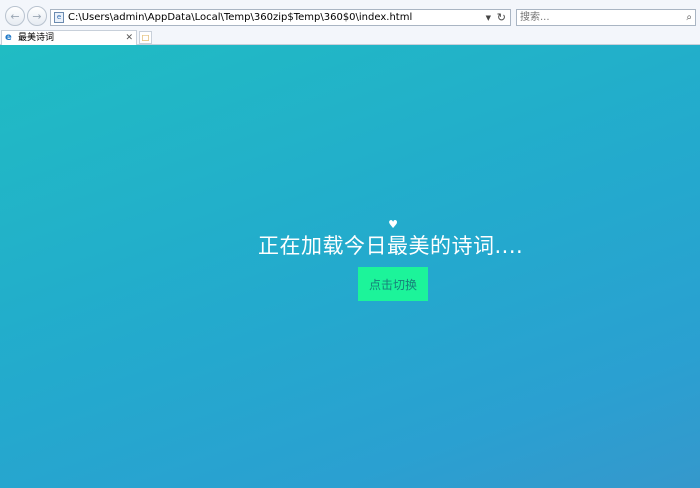 This screenshot has height=488, width=700. Describe the element at coordinates (595, 17) in the screenshot. I see `search-input` at that location.